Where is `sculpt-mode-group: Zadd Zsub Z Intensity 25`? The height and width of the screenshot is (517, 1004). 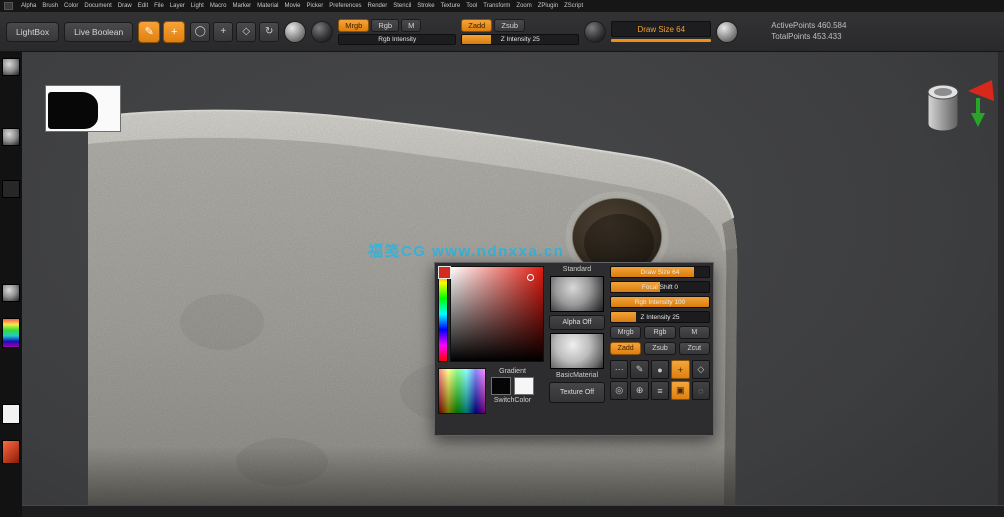 sculpt-mode-group: Zadd Zsub Z Intensity 25 is located at coordinates (520, 31).